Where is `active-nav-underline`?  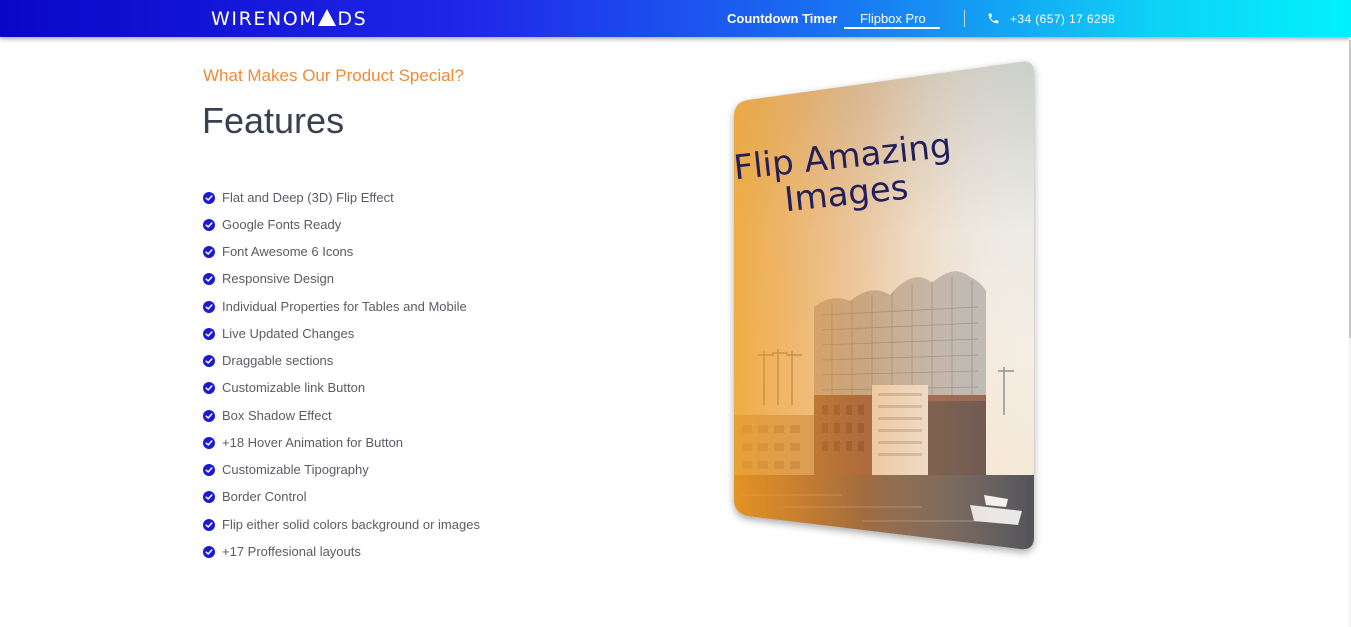 active-nav-underline is located at coordinates (892, 28).